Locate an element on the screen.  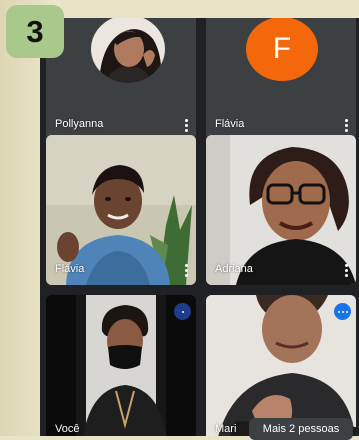
participant-name: Adriana is located at coordinates (234, 269).